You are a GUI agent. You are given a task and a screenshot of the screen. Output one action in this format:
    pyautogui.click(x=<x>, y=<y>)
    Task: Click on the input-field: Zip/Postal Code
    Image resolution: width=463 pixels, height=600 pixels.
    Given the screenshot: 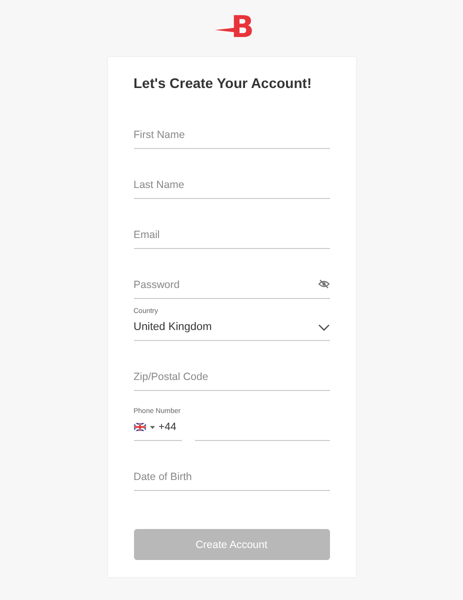 What is the action you would take?
    pyautogui.click(x=232, y=380)
    